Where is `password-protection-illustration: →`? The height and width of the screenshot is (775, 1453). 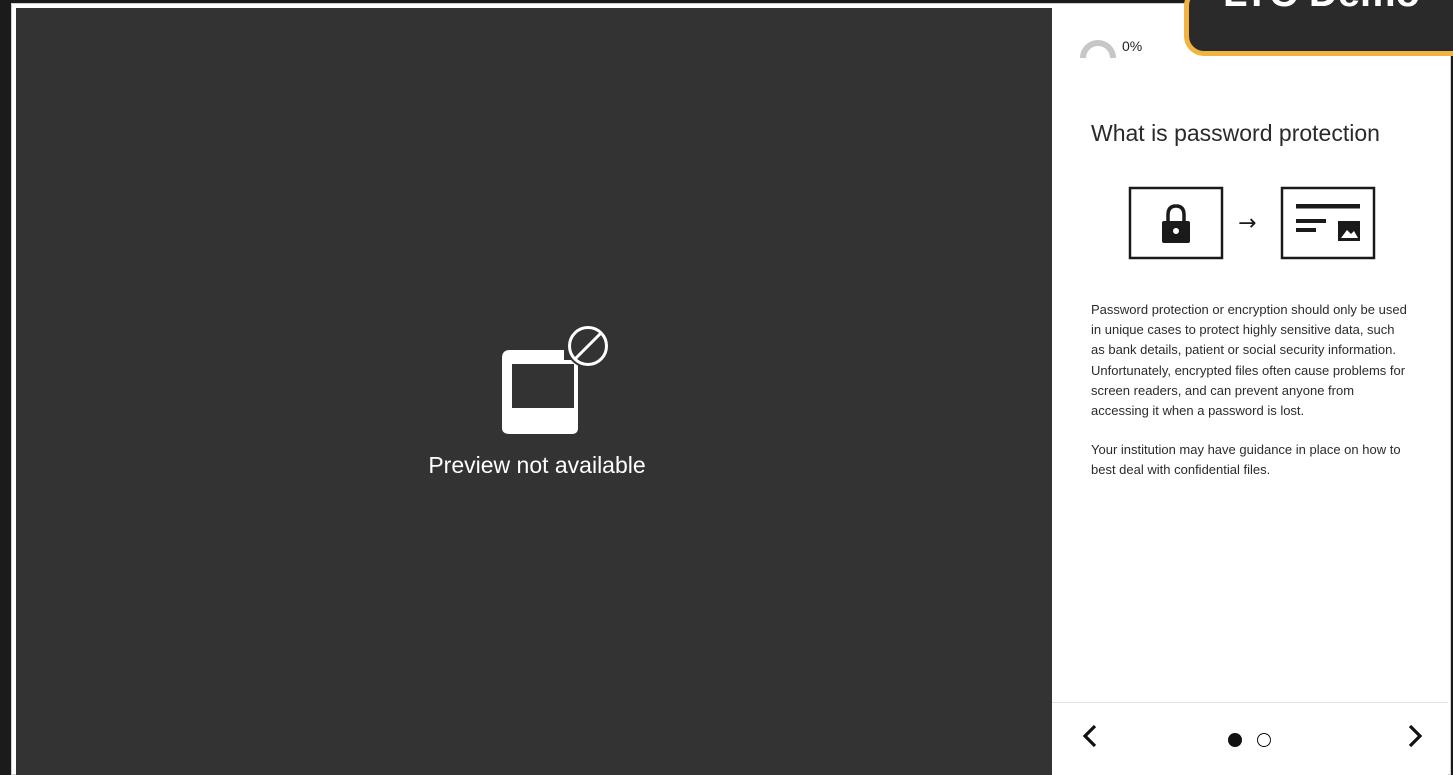 password-protection-illustration: → is located at coordinates (1252, 223).